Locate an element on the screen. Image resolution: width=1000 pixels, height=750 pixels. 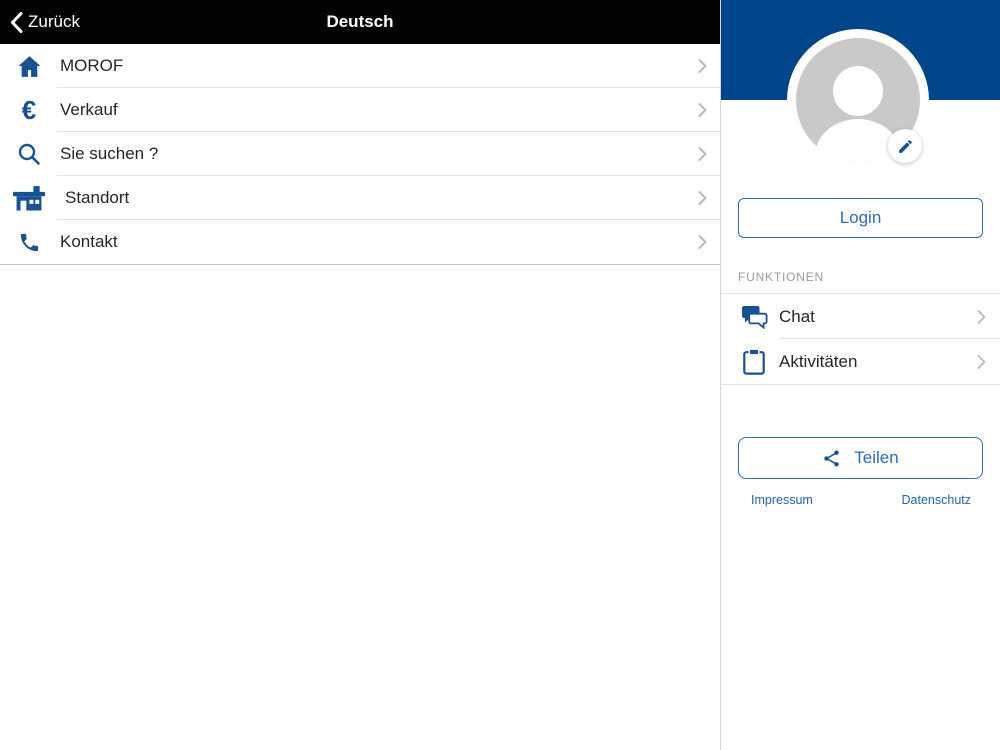
phone-icon is located at coordinates (29, 242).